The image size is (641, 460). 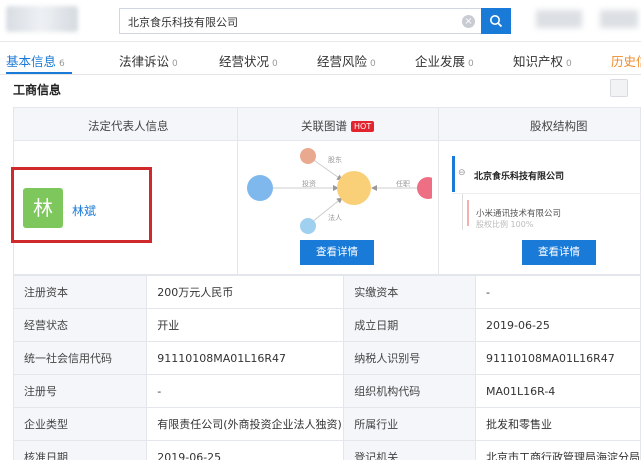 I want to click on label-paid-capital: 实缴资本, so click(x=409, y=292).